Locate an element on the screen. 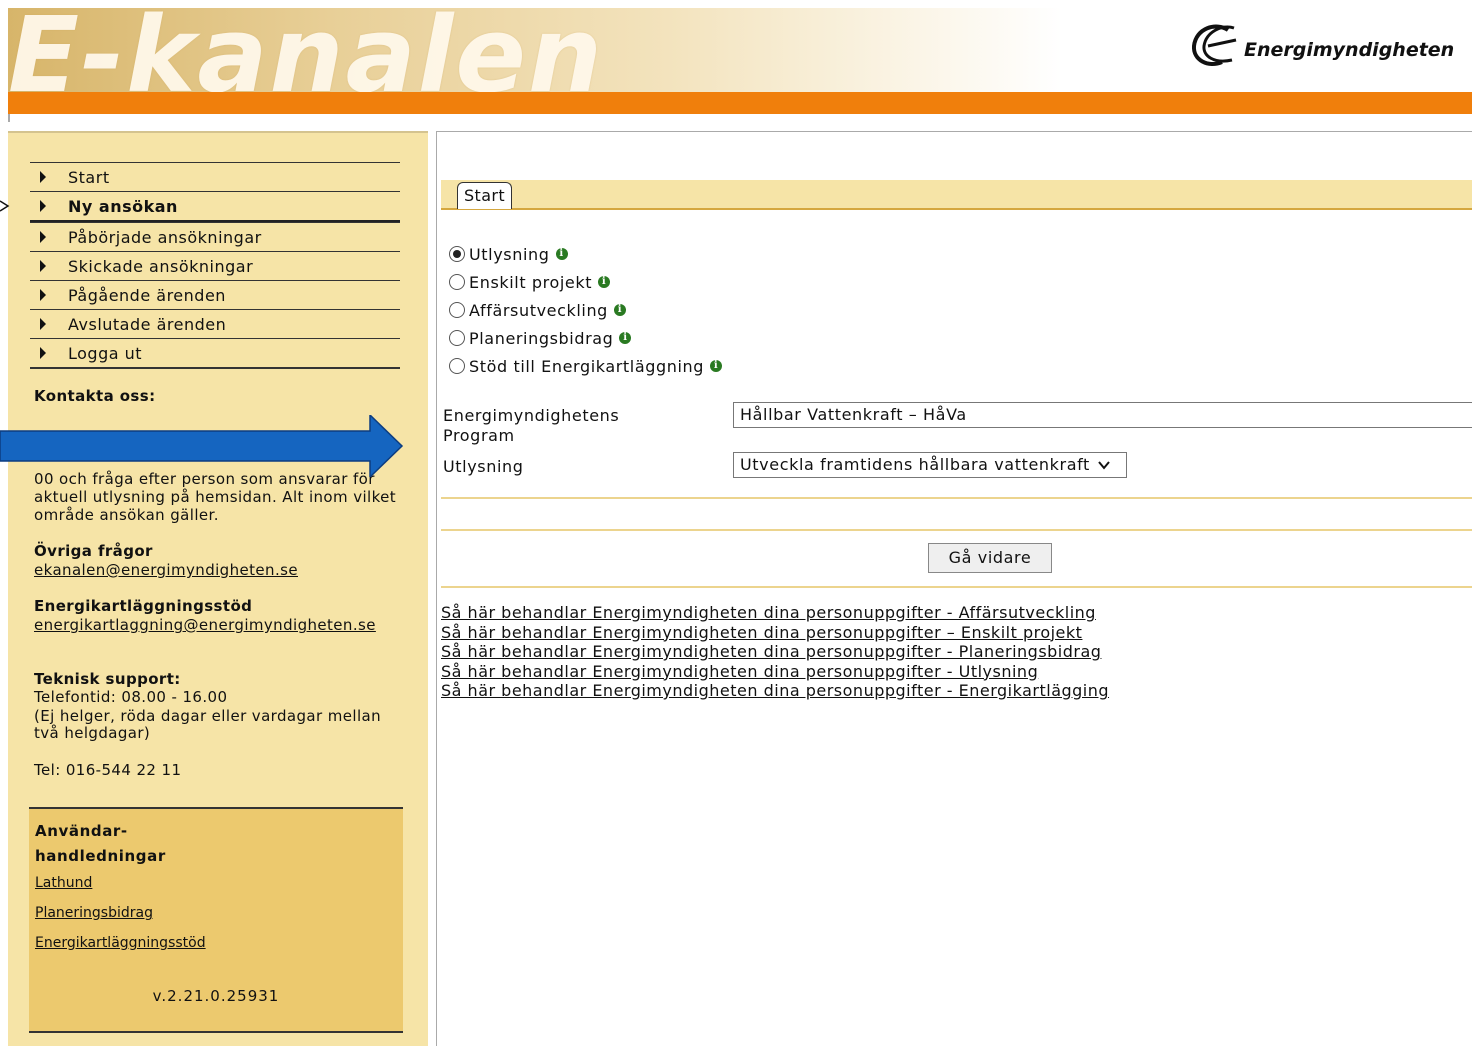 This screenshot has width=1472, height=1046. nav-item-label: Påbörjade ansökningar is located at coordinates (165, 237).